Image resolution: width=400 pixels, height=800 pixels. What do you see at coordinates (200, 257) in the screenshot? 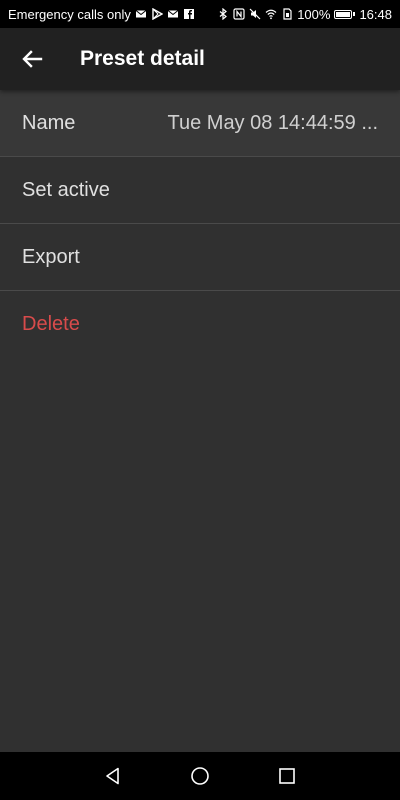
I see `export-row: Export` at bounding box center [200, 257].